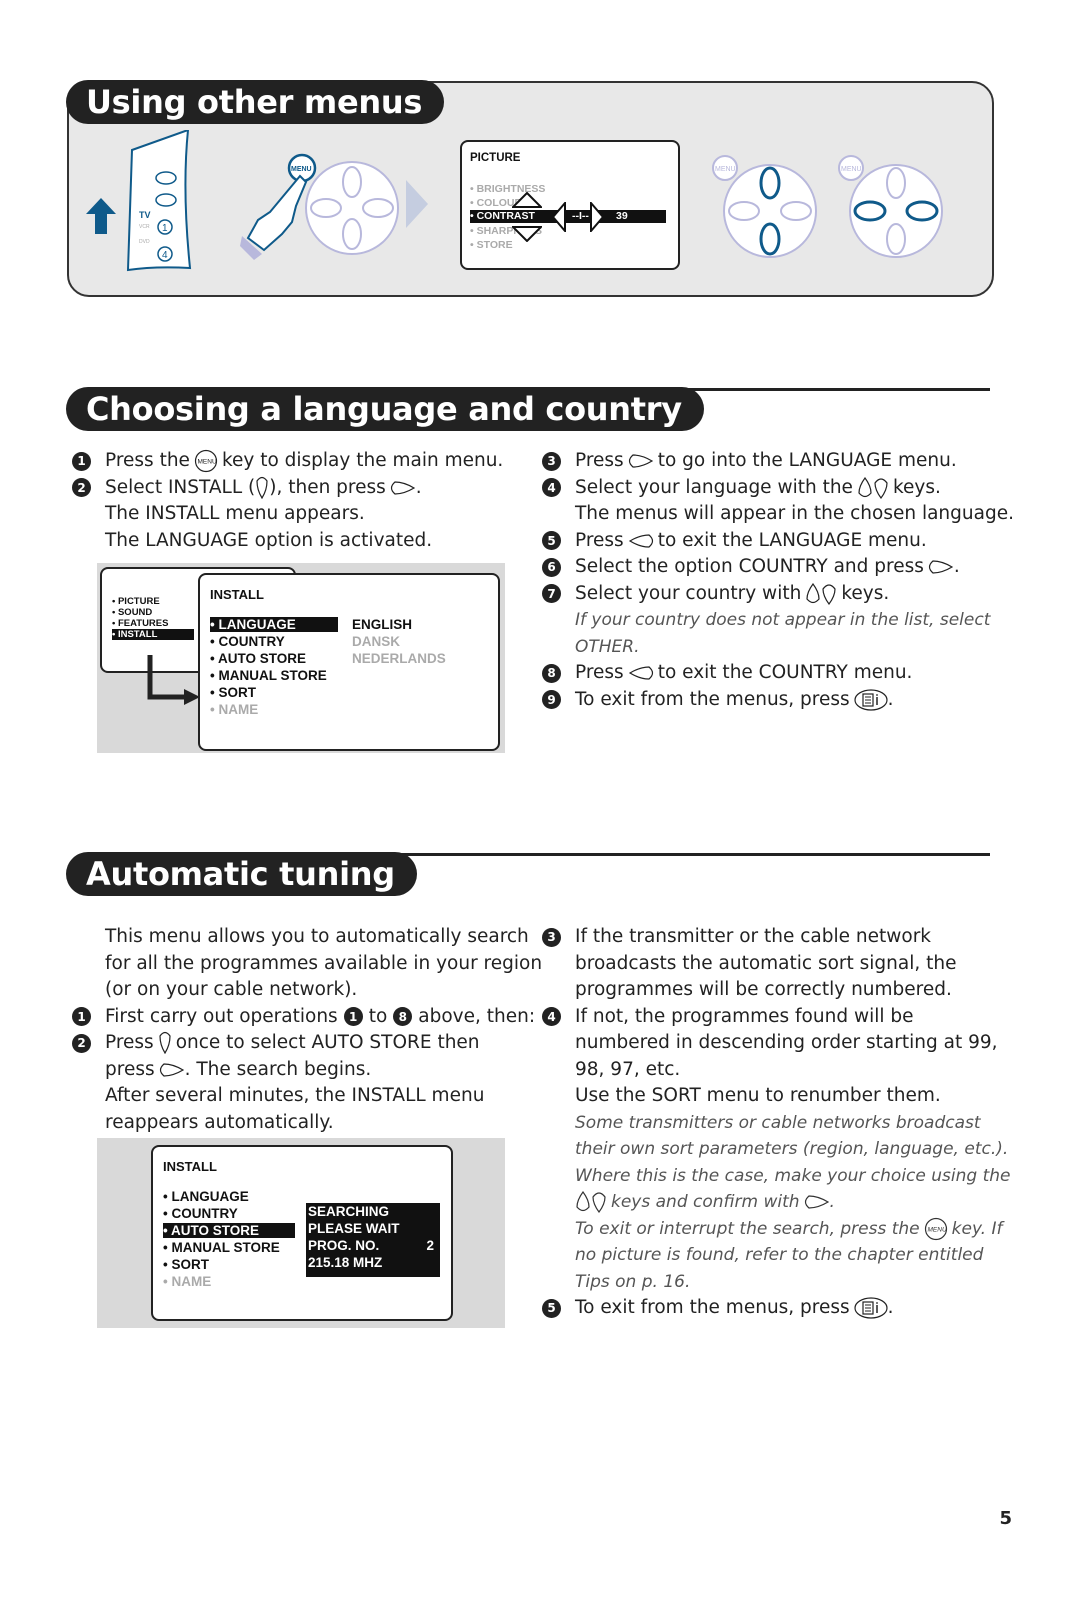  Describe the element at coordinates (772, 700) in the screenshot. I see `step-9: 9 To exit from the menus, press .` at that location.